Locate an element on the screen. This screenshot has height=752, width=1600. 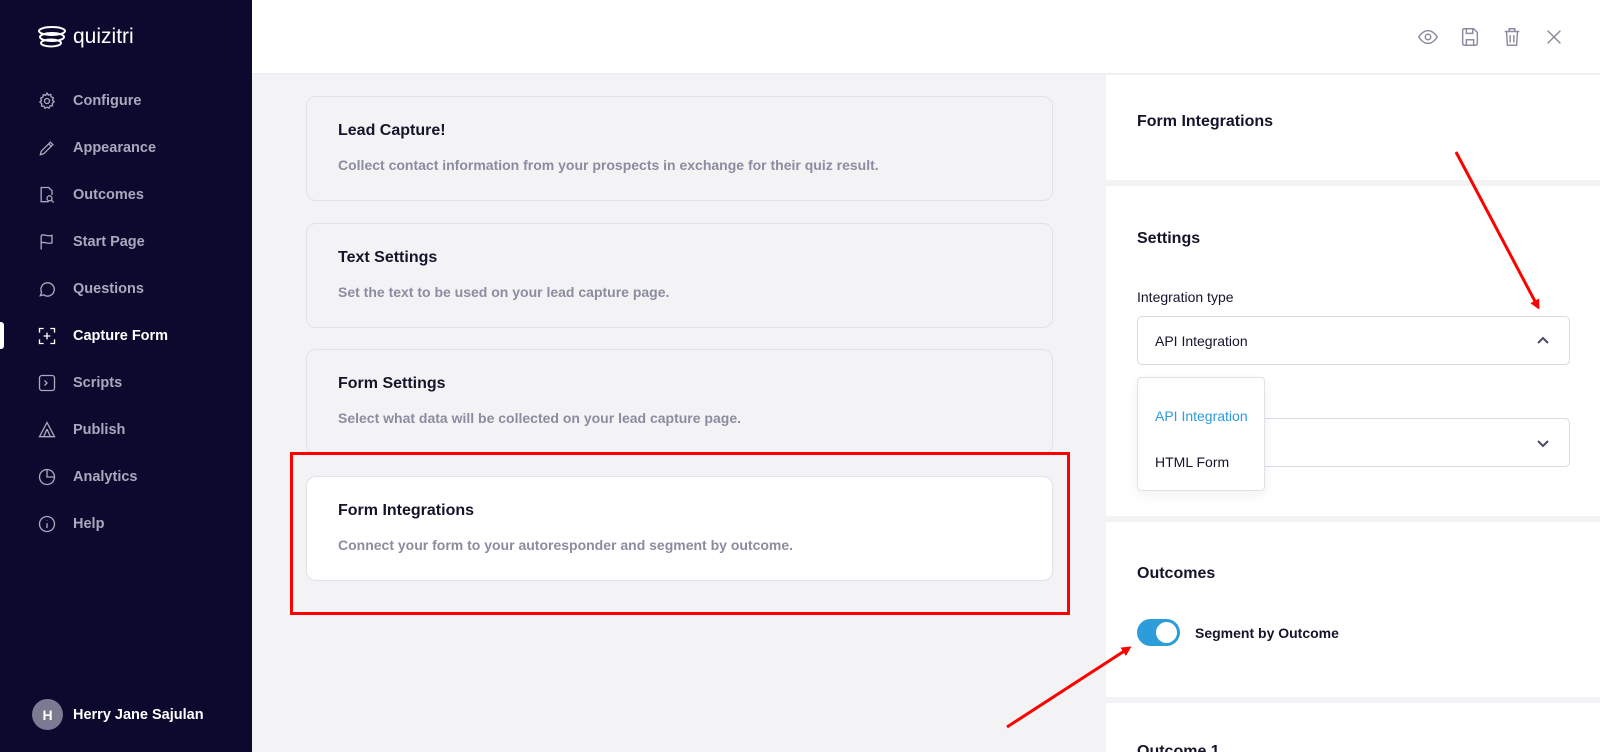
segment-by-outcome-toggle is located at coordinates (1158, 632).